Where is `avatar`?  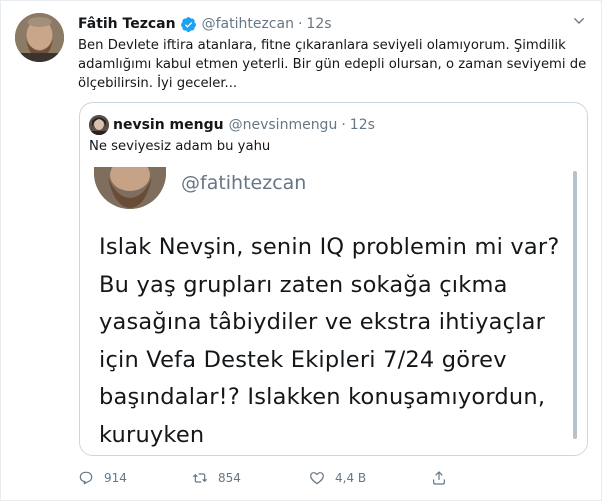 avatar is located at coordinates (39, 37).